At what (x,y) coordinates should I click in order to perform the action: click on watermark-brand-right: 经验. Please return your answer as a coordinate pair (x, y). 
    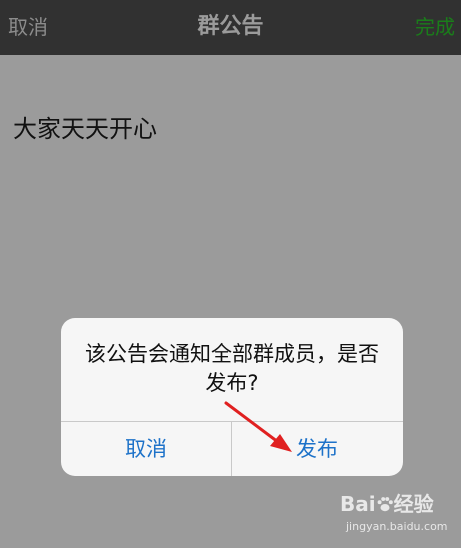
    Looking at the image, I should click on (413, 504).